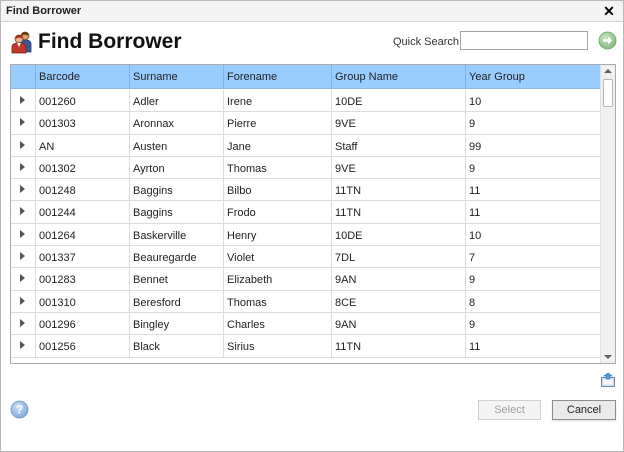 The width and height of the screenshot is (624, 452). What do you see at coordinates (584, 410) in the screenshot?
I see `cancel-button: Cancel` at bounding box center [584, 410].